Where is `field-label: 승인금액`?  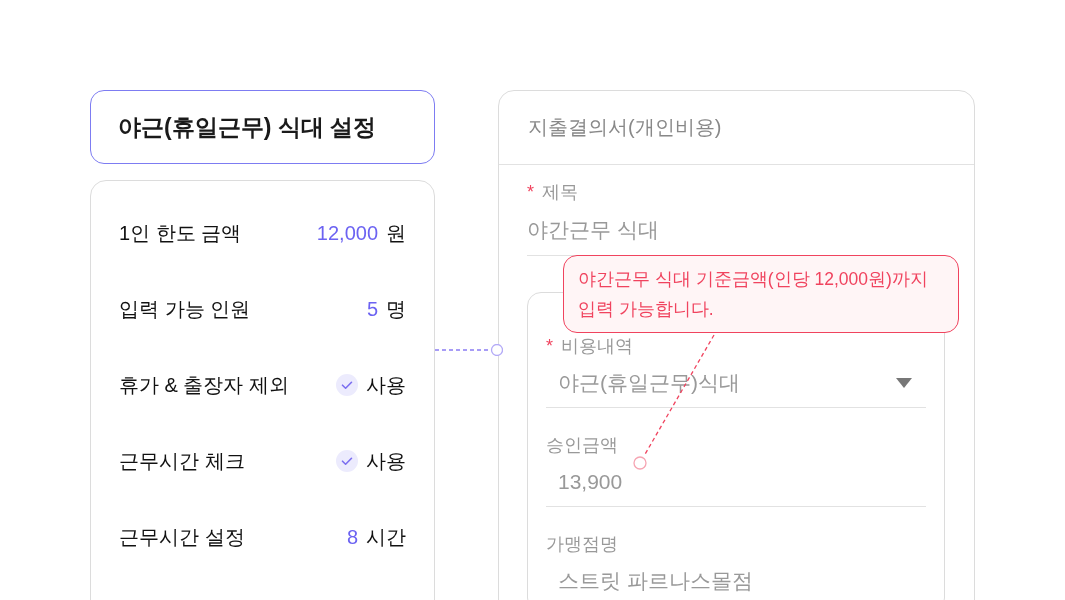
field-label: 승인금액 is located at coordinates (582, 445).